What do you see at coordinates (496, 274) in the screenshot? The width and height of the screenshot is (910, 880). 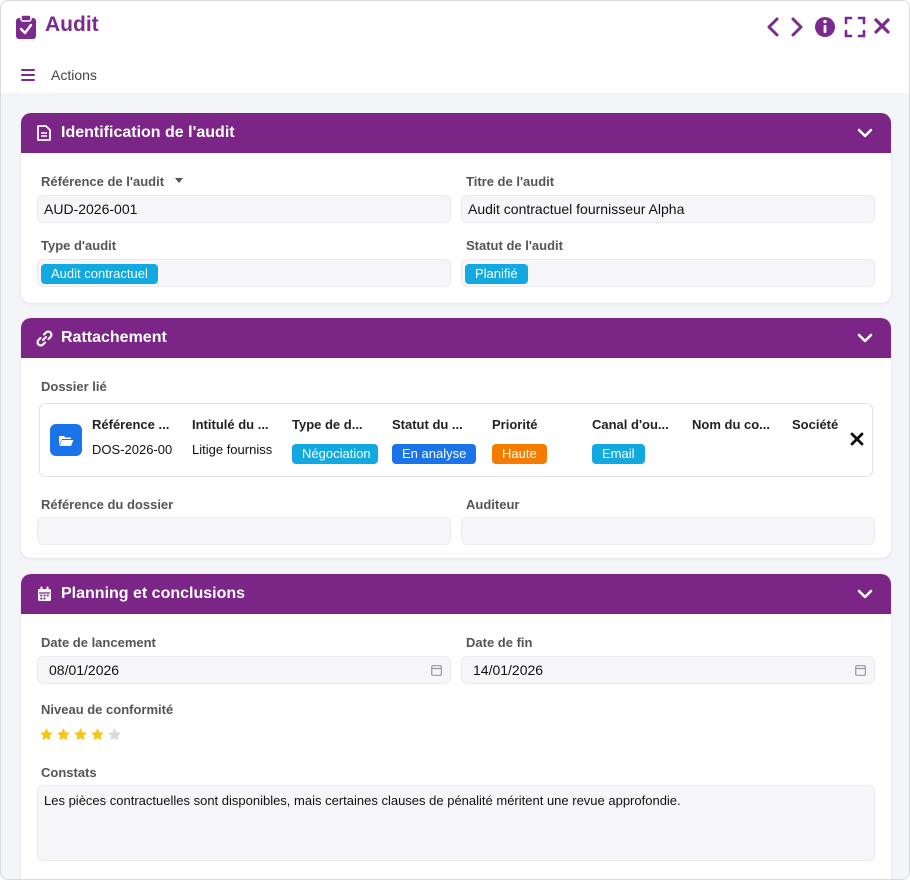 I see `statut-audit-badge: Planifié` at bounding box center [496, 274].